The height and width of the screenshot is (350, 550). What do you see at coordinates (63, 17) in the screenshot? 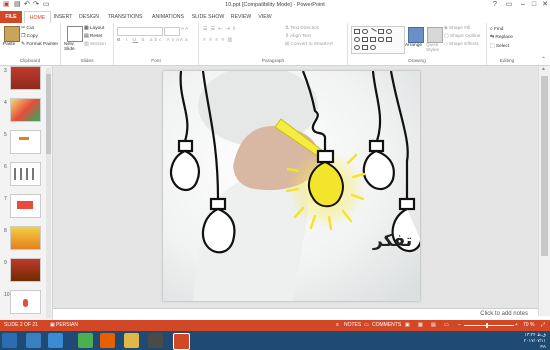
I see `tab-insert: INSERT` at bounding box center [63, 17].